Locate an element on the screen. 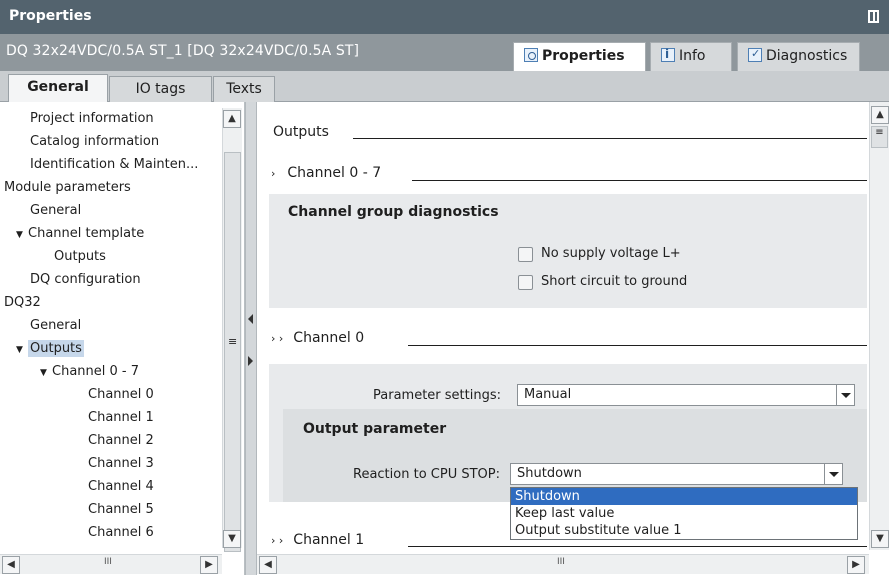 This screenshot has width=889, height=575. no-supply-voltage-checkbox is located at coordinates (525, 254).